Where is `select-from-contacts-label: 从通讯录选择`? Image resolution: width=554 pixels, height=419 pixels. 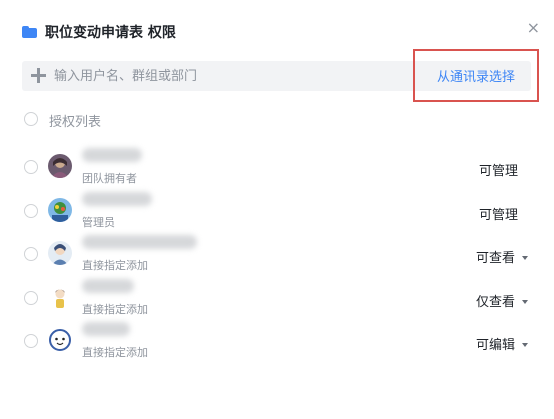
select-from-contacts-label: 从通讯录选择 is located at coordinates (475, 77).